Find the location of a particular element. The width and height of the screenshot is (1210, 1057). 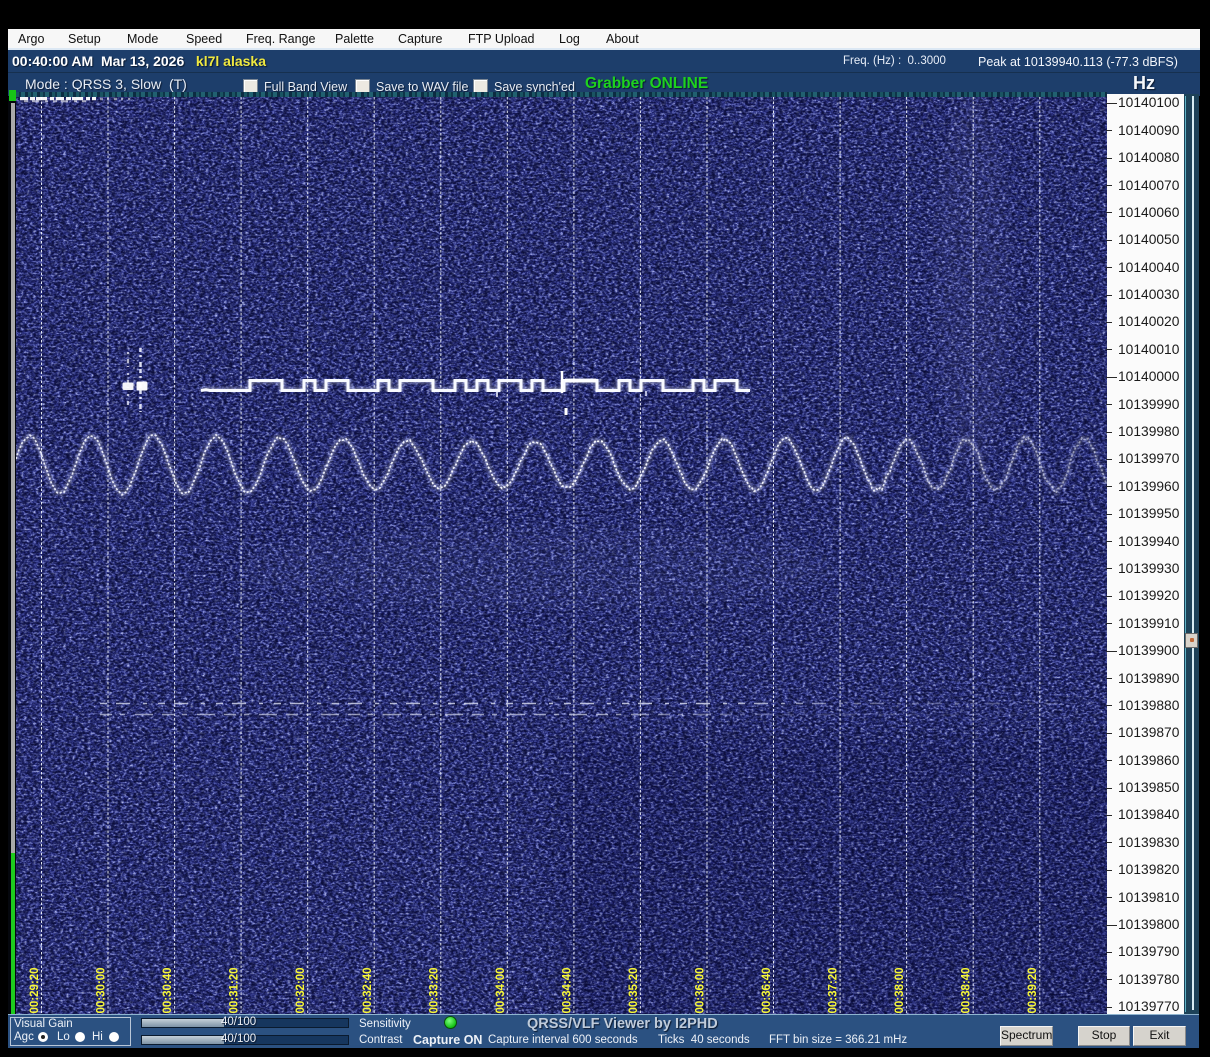

svg-text: 00:38:00 is located at coordinates (900, 990).